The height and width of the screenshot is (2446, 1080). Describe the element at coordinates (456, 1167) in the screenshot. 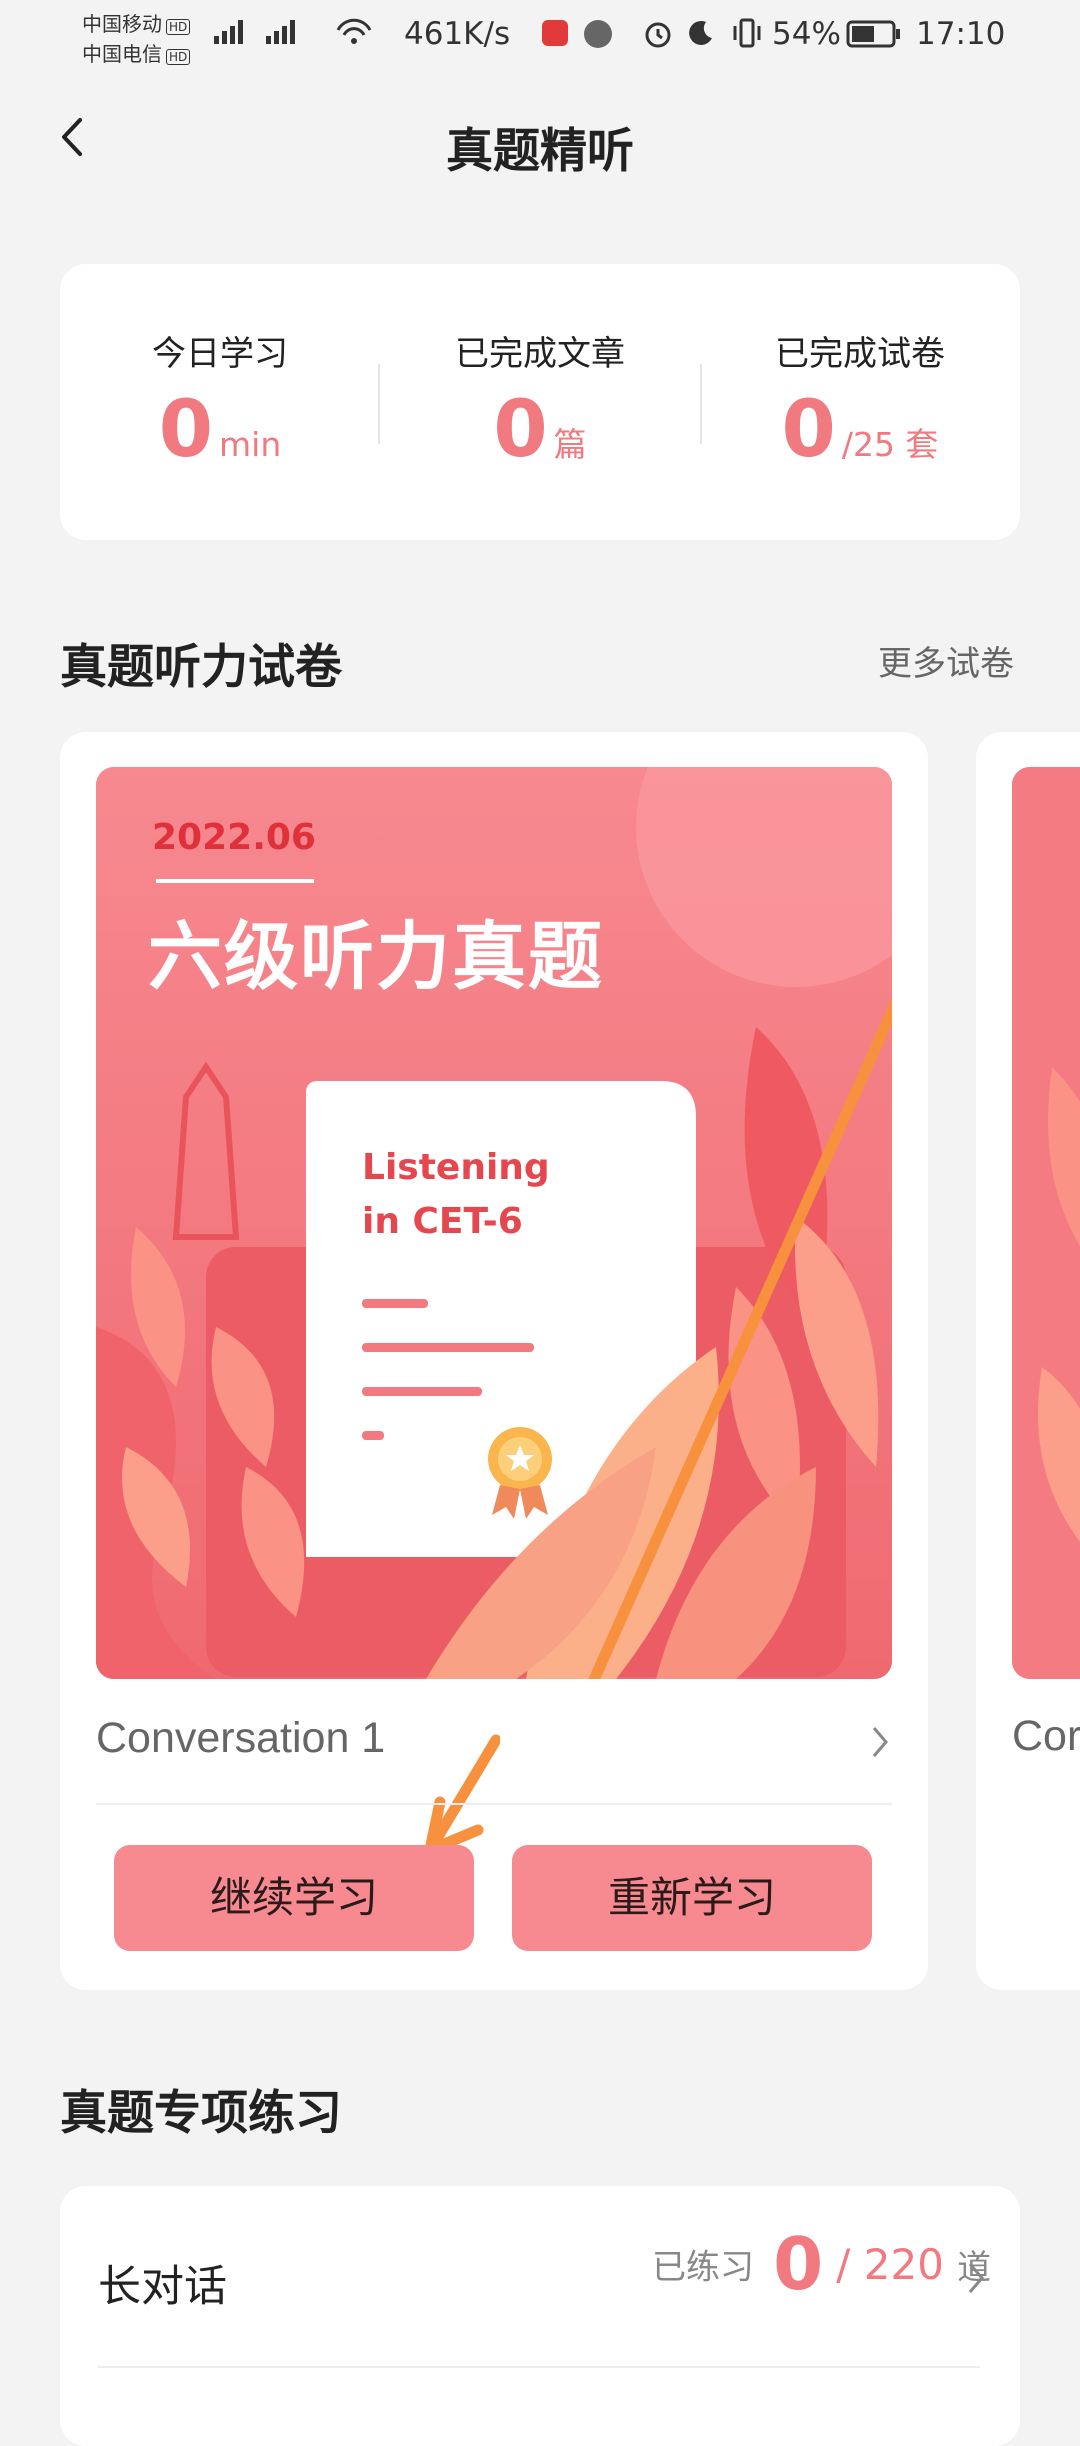

I see `doc-line-1: Listening` at that location.